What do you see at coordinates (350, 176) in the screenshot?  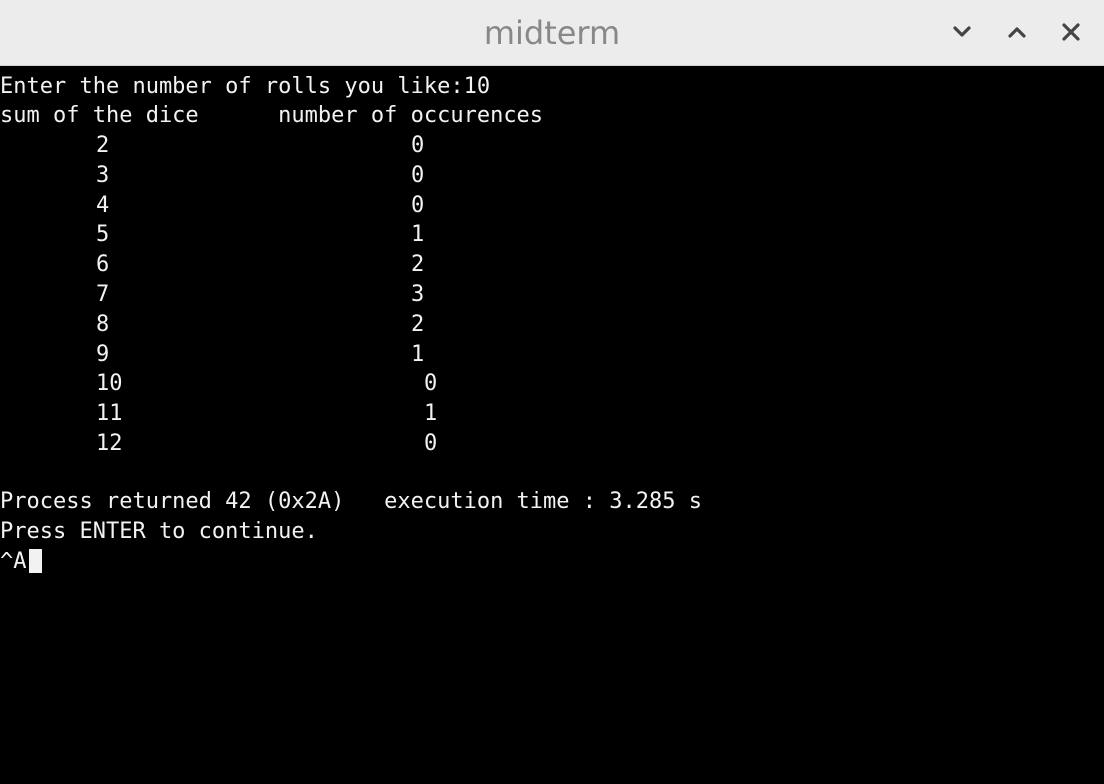 I see `table-row: 30` at bounding box center [350, 176].